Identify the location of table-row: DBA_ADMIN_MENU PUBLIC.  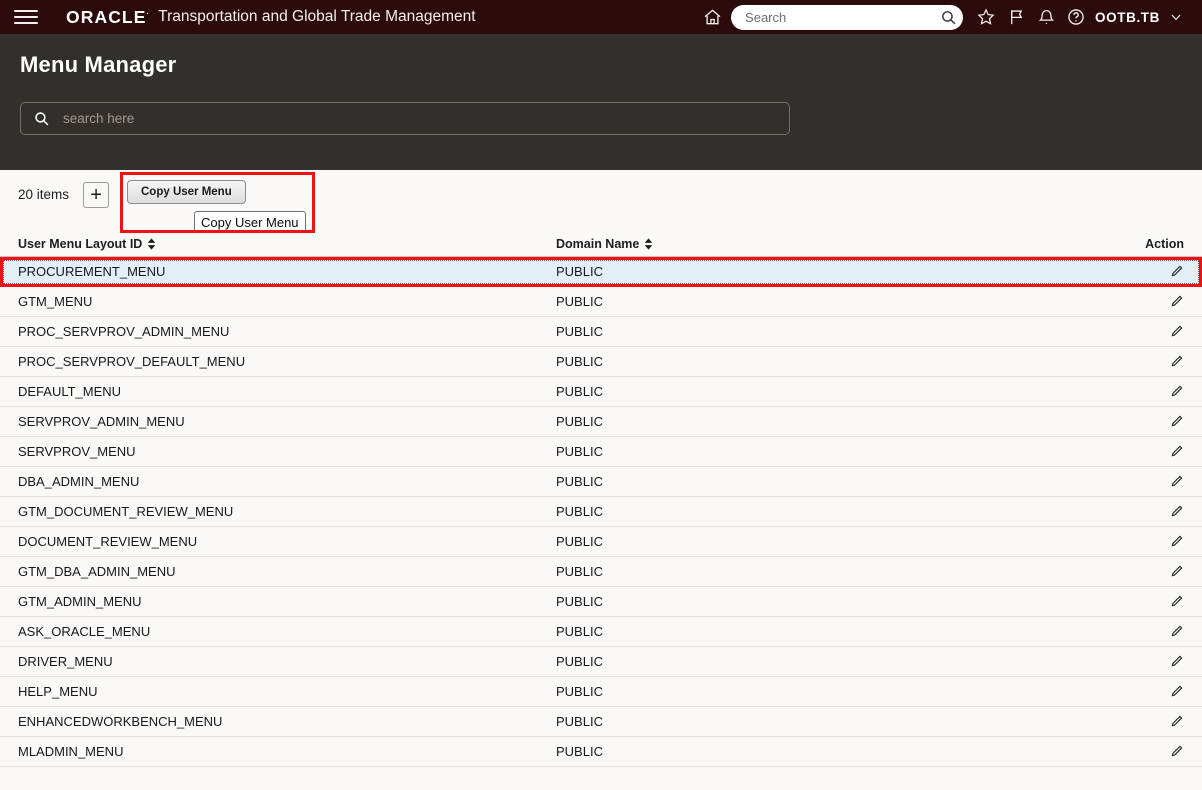
(601, 482).